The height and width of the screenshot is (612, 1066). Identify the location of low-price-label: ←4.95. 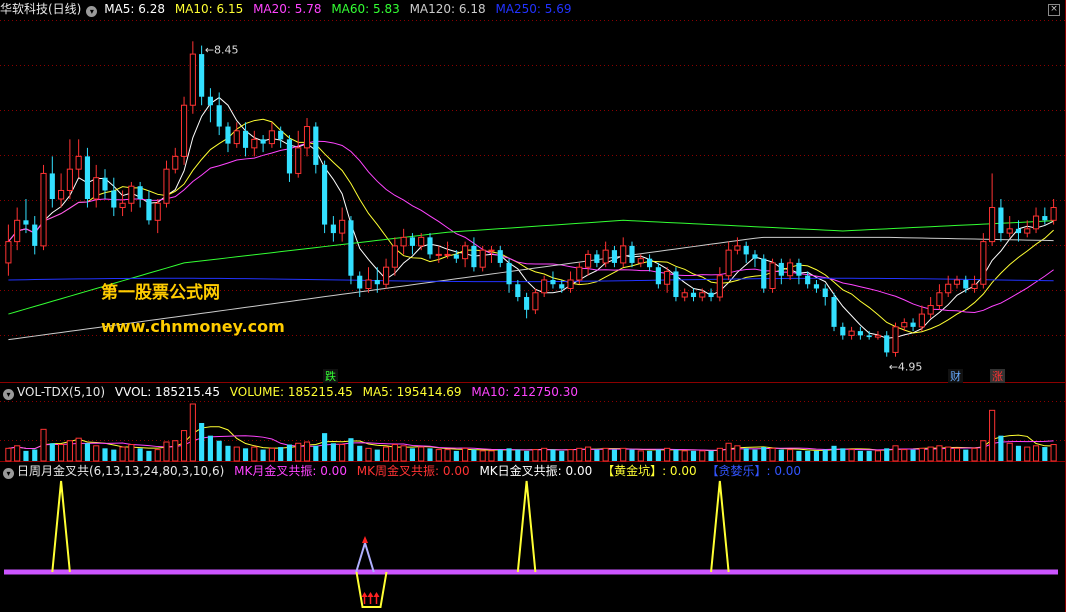
(906, 367).